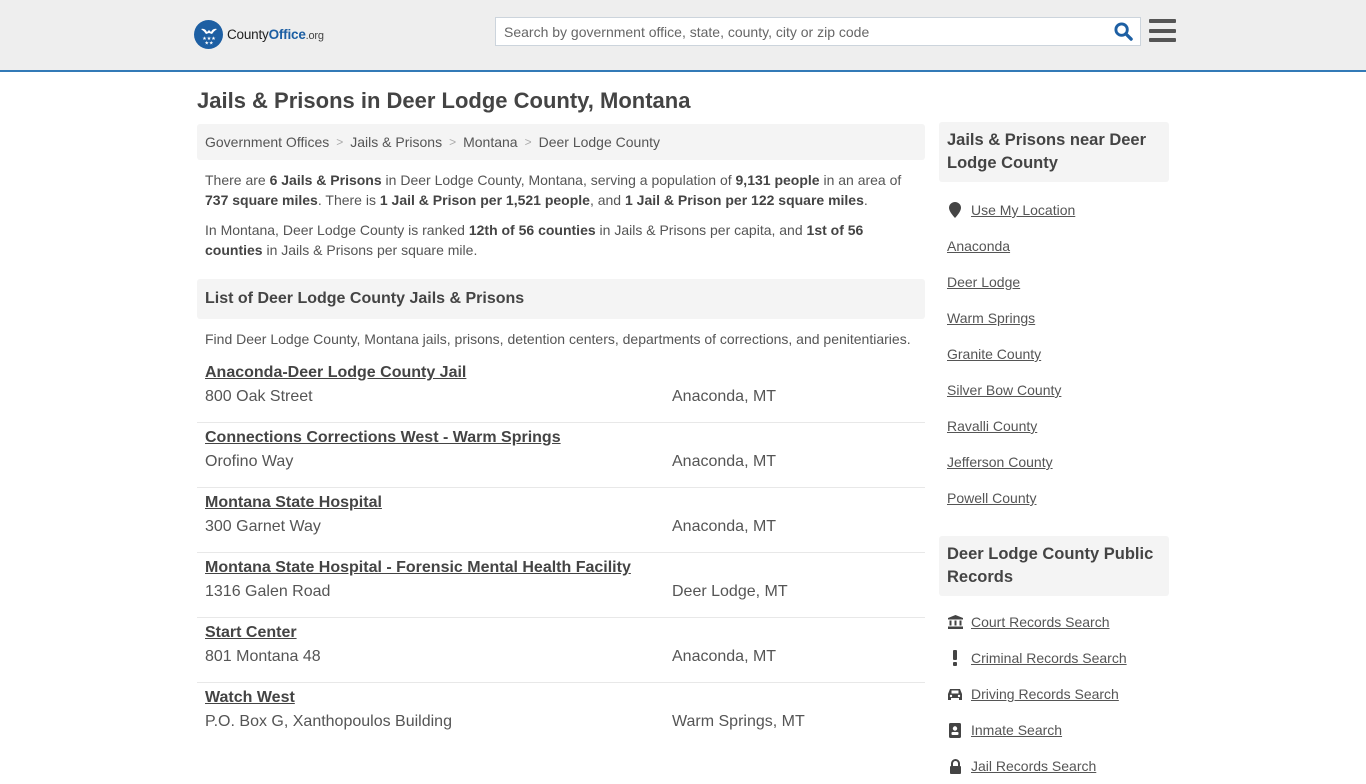 Image resolution: width=1366 pixels, height=784 pixels. What do you see at coordinates (1040, 622) in the screenshot?
I see `court-records-link: Court Records Search` at bounding box center [1040, 622].